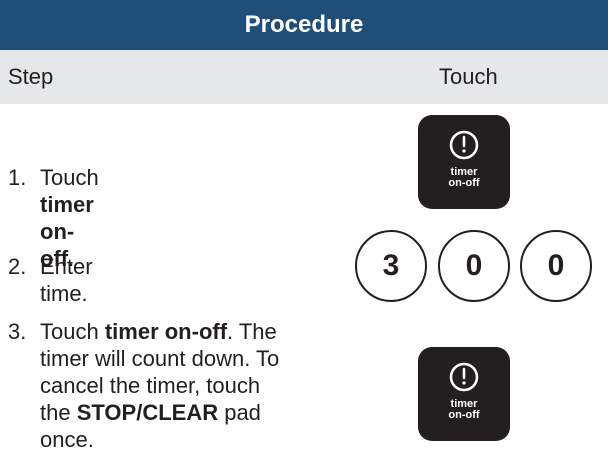 The width and height of the screenshot is (608, 475). What do you see at coordinates (150, 385) in the screenshot?
I see `step-3-line: cancel the timer, touch` at bounding box center [150, 385].